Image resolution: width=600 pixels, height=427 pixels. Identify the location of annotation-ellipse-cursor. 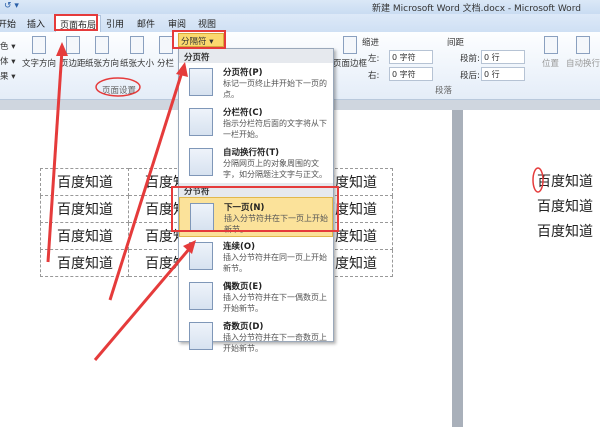
(538, 180).